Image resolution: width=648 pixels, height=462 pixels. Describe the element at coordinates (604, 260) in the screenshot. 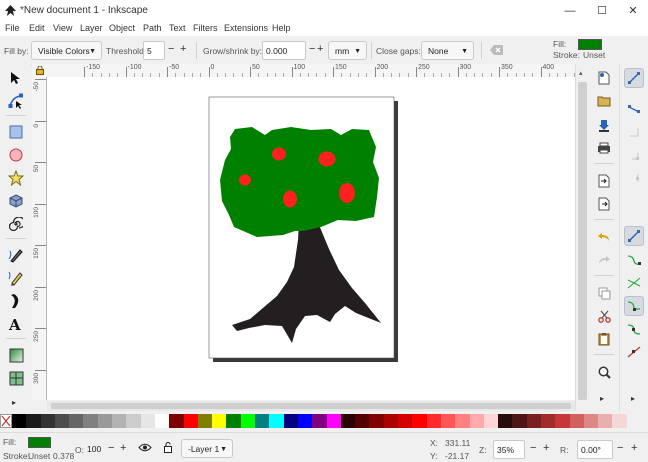

I see `redo-button` at that location.